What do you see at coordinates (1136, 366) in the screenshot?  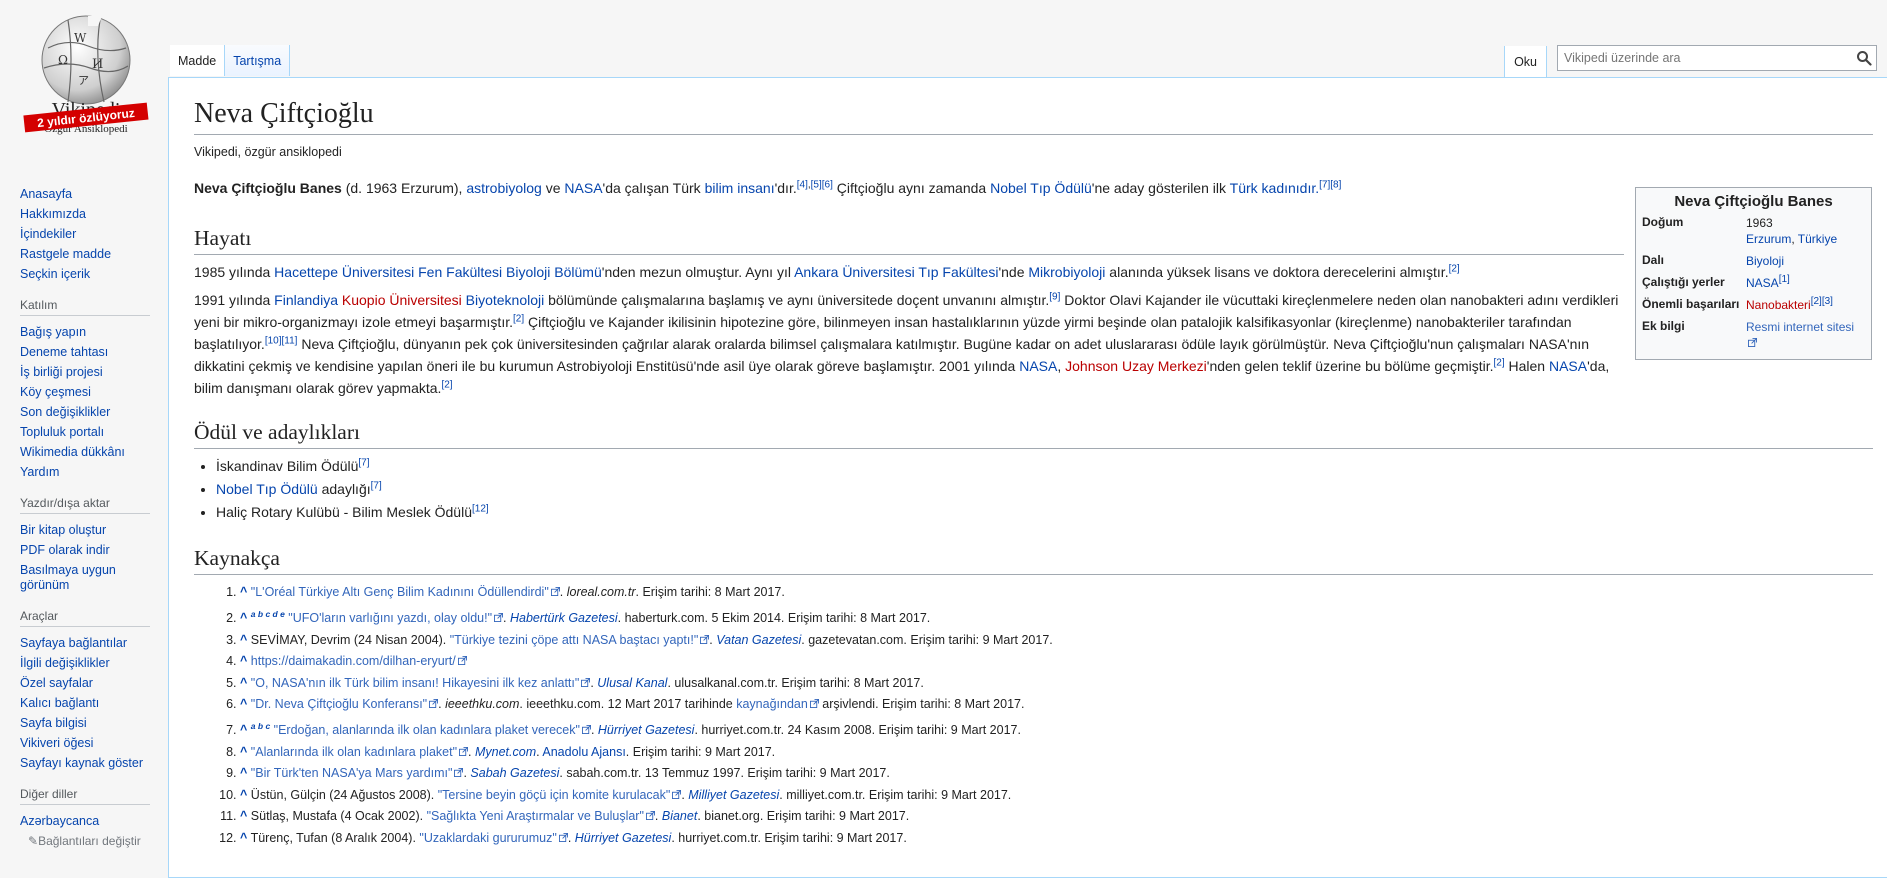 I see `link-johnson: Johnson Uzay Merkezi` at bounding box center [1136, 366].